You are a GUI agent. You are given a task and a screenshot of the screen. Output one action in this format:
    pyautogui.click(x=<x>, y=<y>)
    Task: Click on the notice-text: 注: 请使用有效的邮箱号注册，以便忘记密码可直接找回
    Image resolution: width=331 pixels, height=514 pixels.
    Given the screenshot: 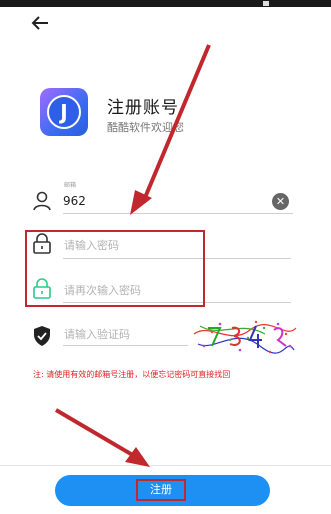 What is the action you would take?
    pyautogui.click(x=132, y=374)
    